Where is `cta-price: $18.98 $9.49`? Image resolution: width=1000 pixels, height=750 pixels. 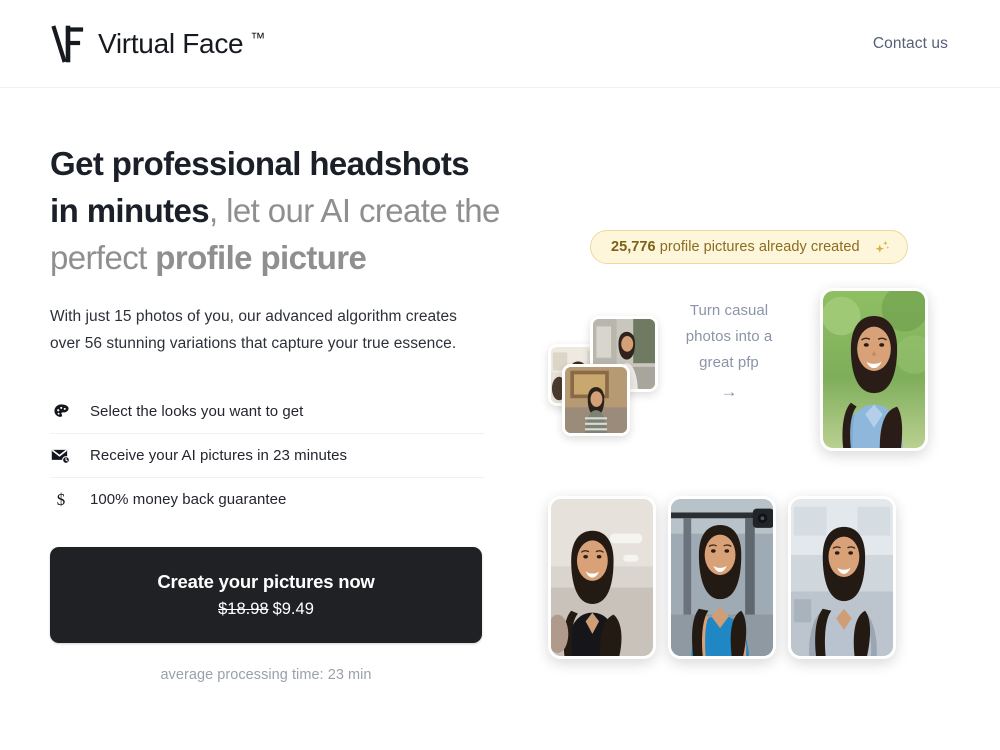
cta-price: $18.98 $9.49 is located at coordinates (266, 609).